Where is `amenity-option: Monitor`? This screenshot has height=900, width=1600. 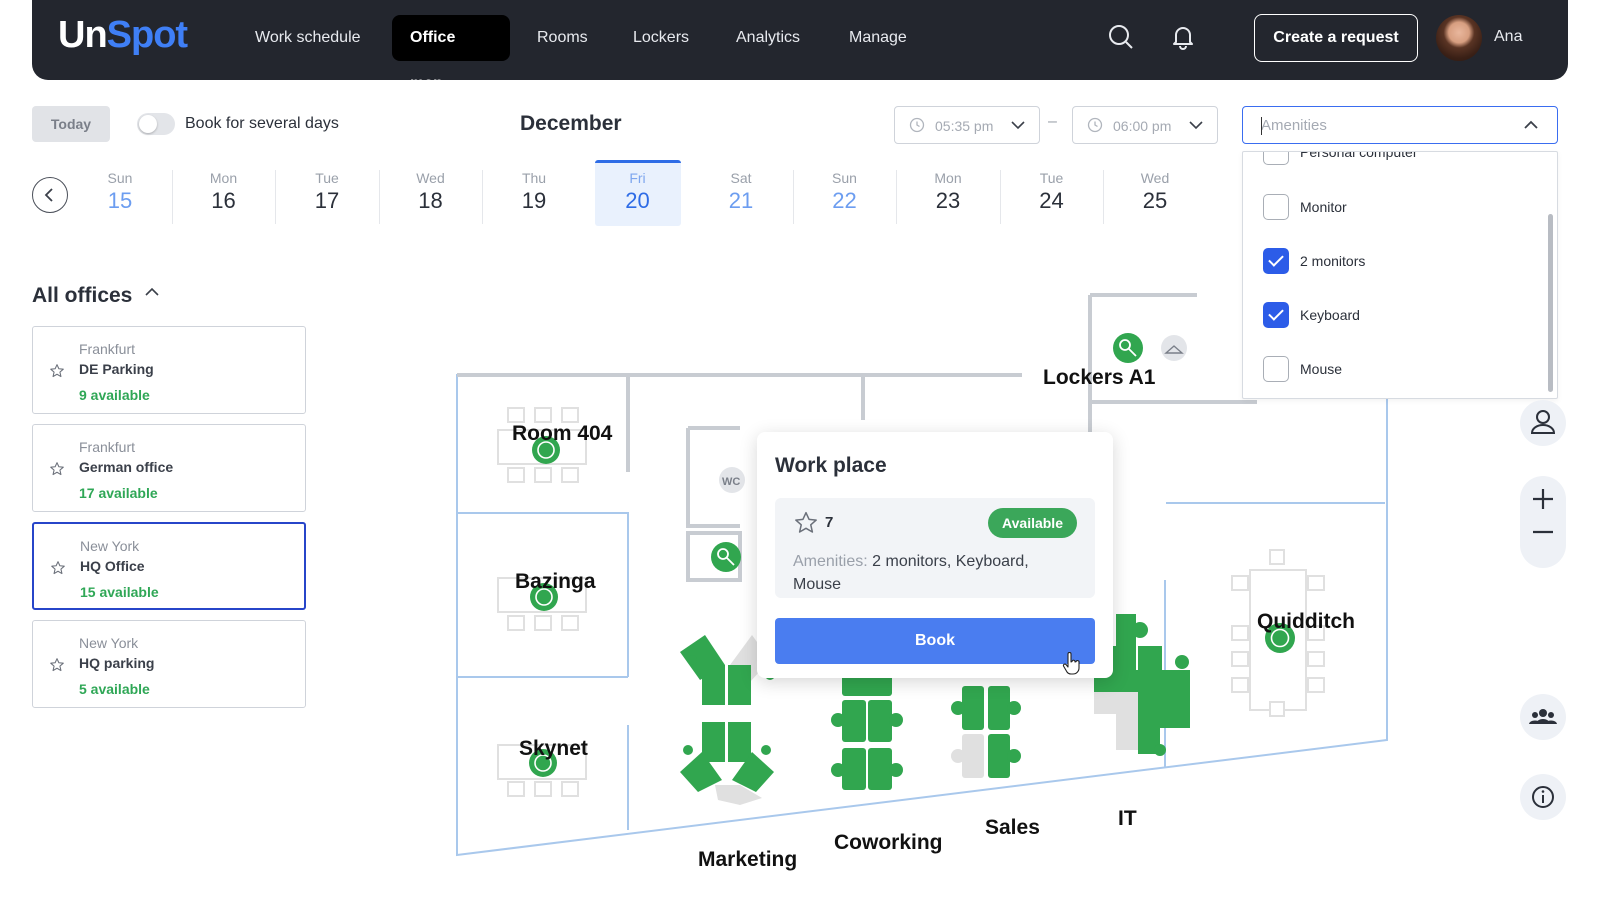 amenity-option: Monitor is located at coordinates (1403, 207).